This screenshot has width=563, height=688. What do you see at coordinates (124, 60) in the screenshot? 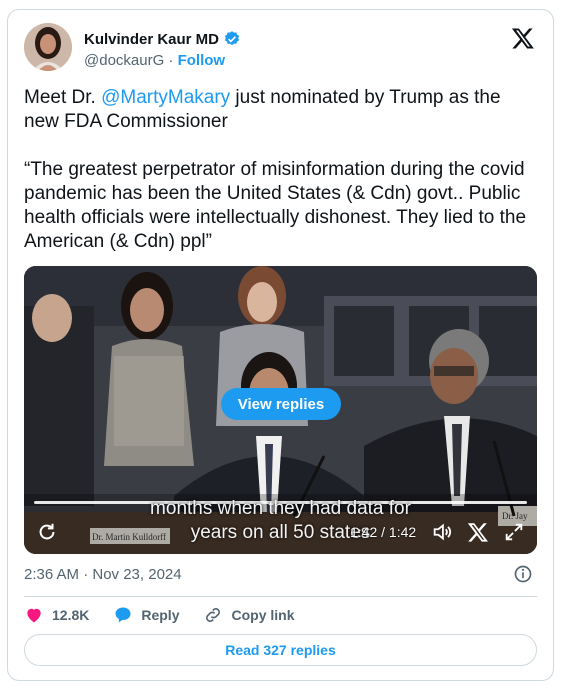
I see `author-handle: @dockaurG` at bounding box center [124, 60].